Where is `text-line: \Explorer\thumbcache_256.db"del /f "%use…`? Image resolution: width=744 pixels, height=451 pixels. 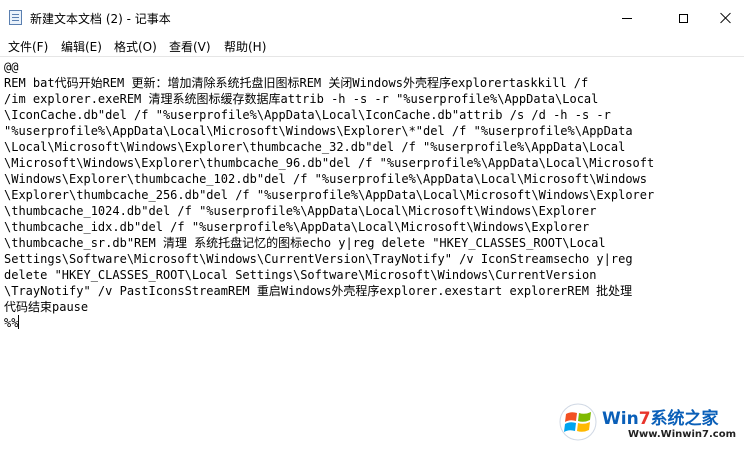 text-line: \Explorer\thumbcache_256.db"del /f "%use… is located at coordinates (329, 195).